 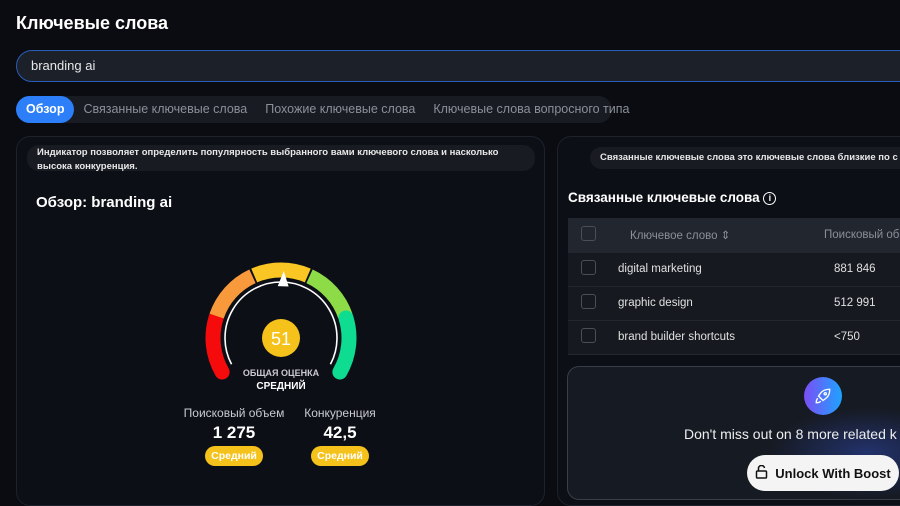 I want to click on table-row: brand builder shortcuts <750, so click(x=734, y=337).